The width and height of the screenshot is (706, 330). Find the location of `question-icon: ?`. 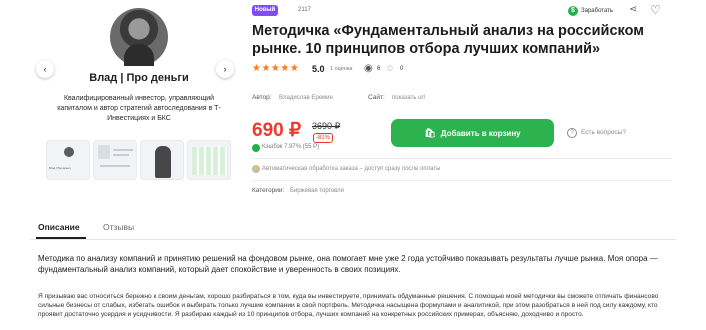

question-icon: ? is located at coordinates (572, 133).